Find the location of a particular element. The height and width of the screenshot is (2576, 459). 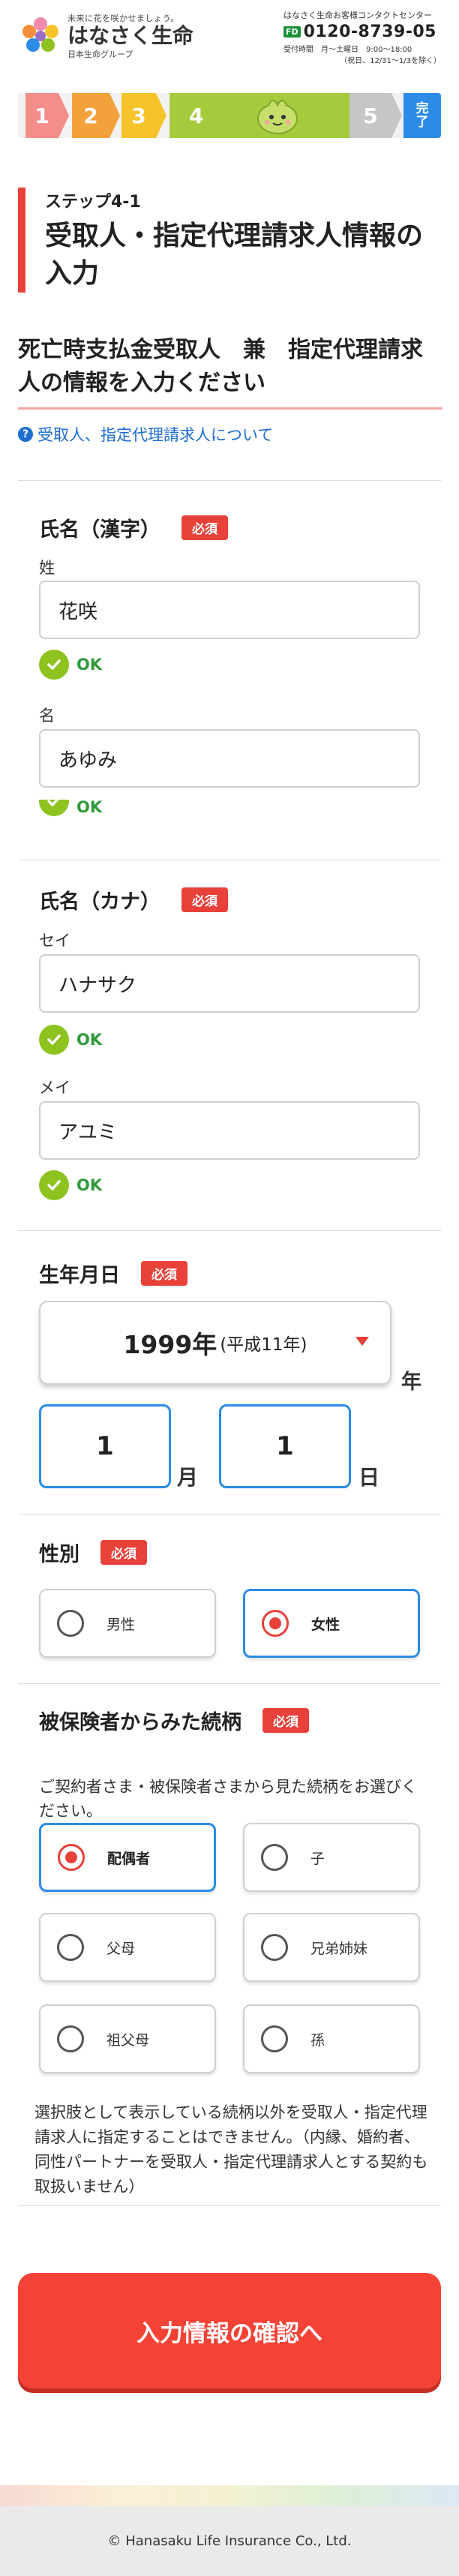

help-link-label: 受取人、指定代理請求人について is located at coordinates (155, 434).